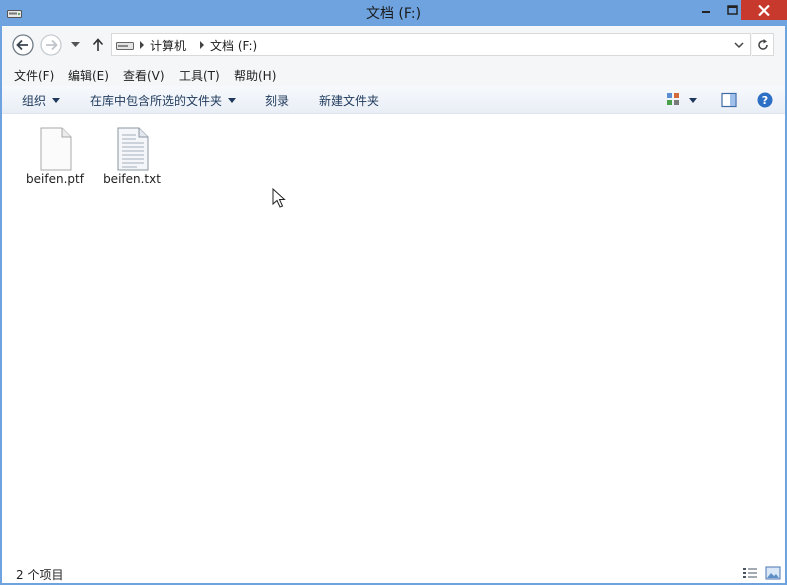  I want to click on navigation-bar: 计算机 文档 (F:), so click(393, 45).